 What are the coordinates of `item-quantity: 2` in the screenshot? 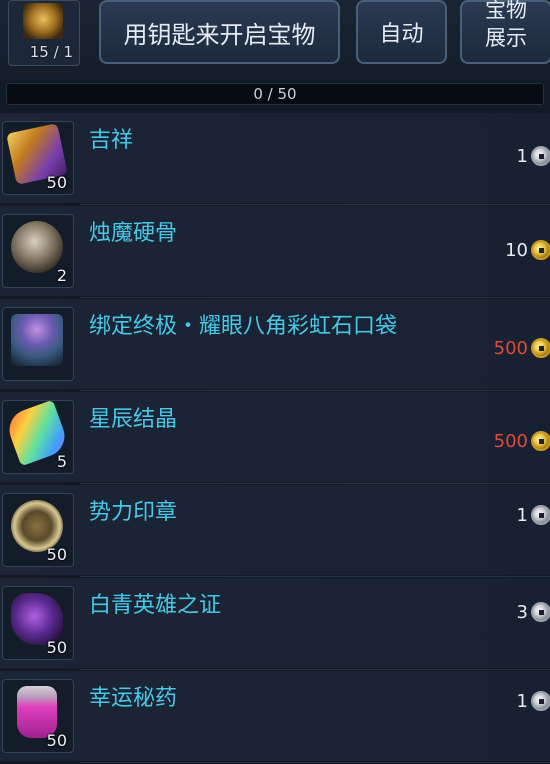 It's located at (61, 275).